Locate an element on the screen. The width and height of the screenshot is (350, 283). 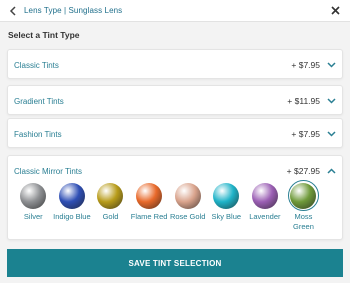
tint-swatch-label: Sky Blue is located at coordinates (226, 216).